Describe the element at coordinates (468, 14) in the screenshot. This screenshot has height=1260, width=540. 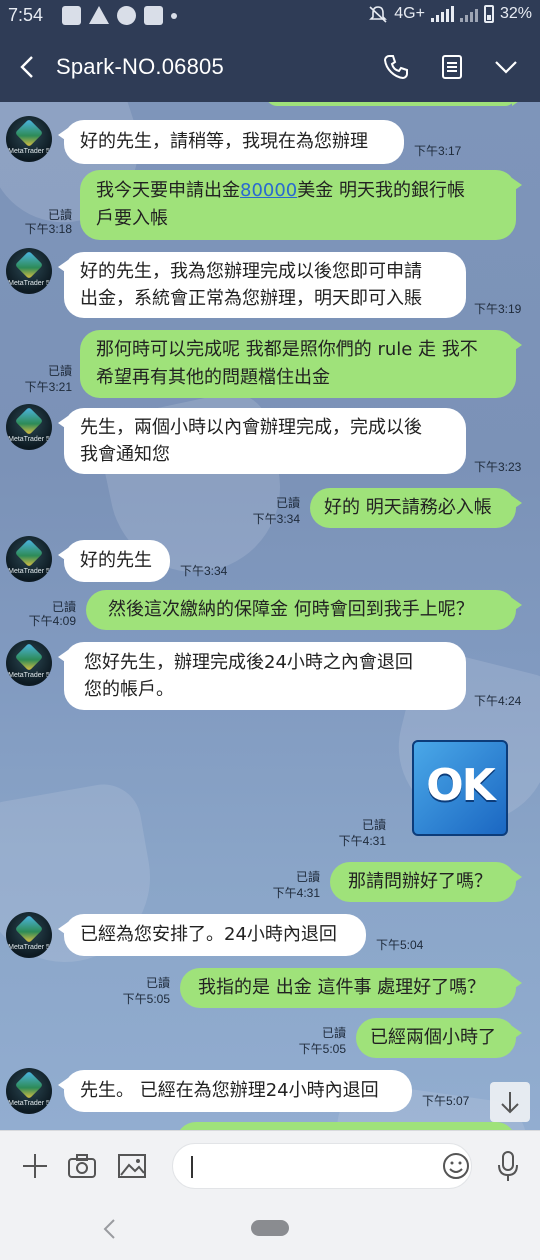
I see `signal-2-icon` at that location.